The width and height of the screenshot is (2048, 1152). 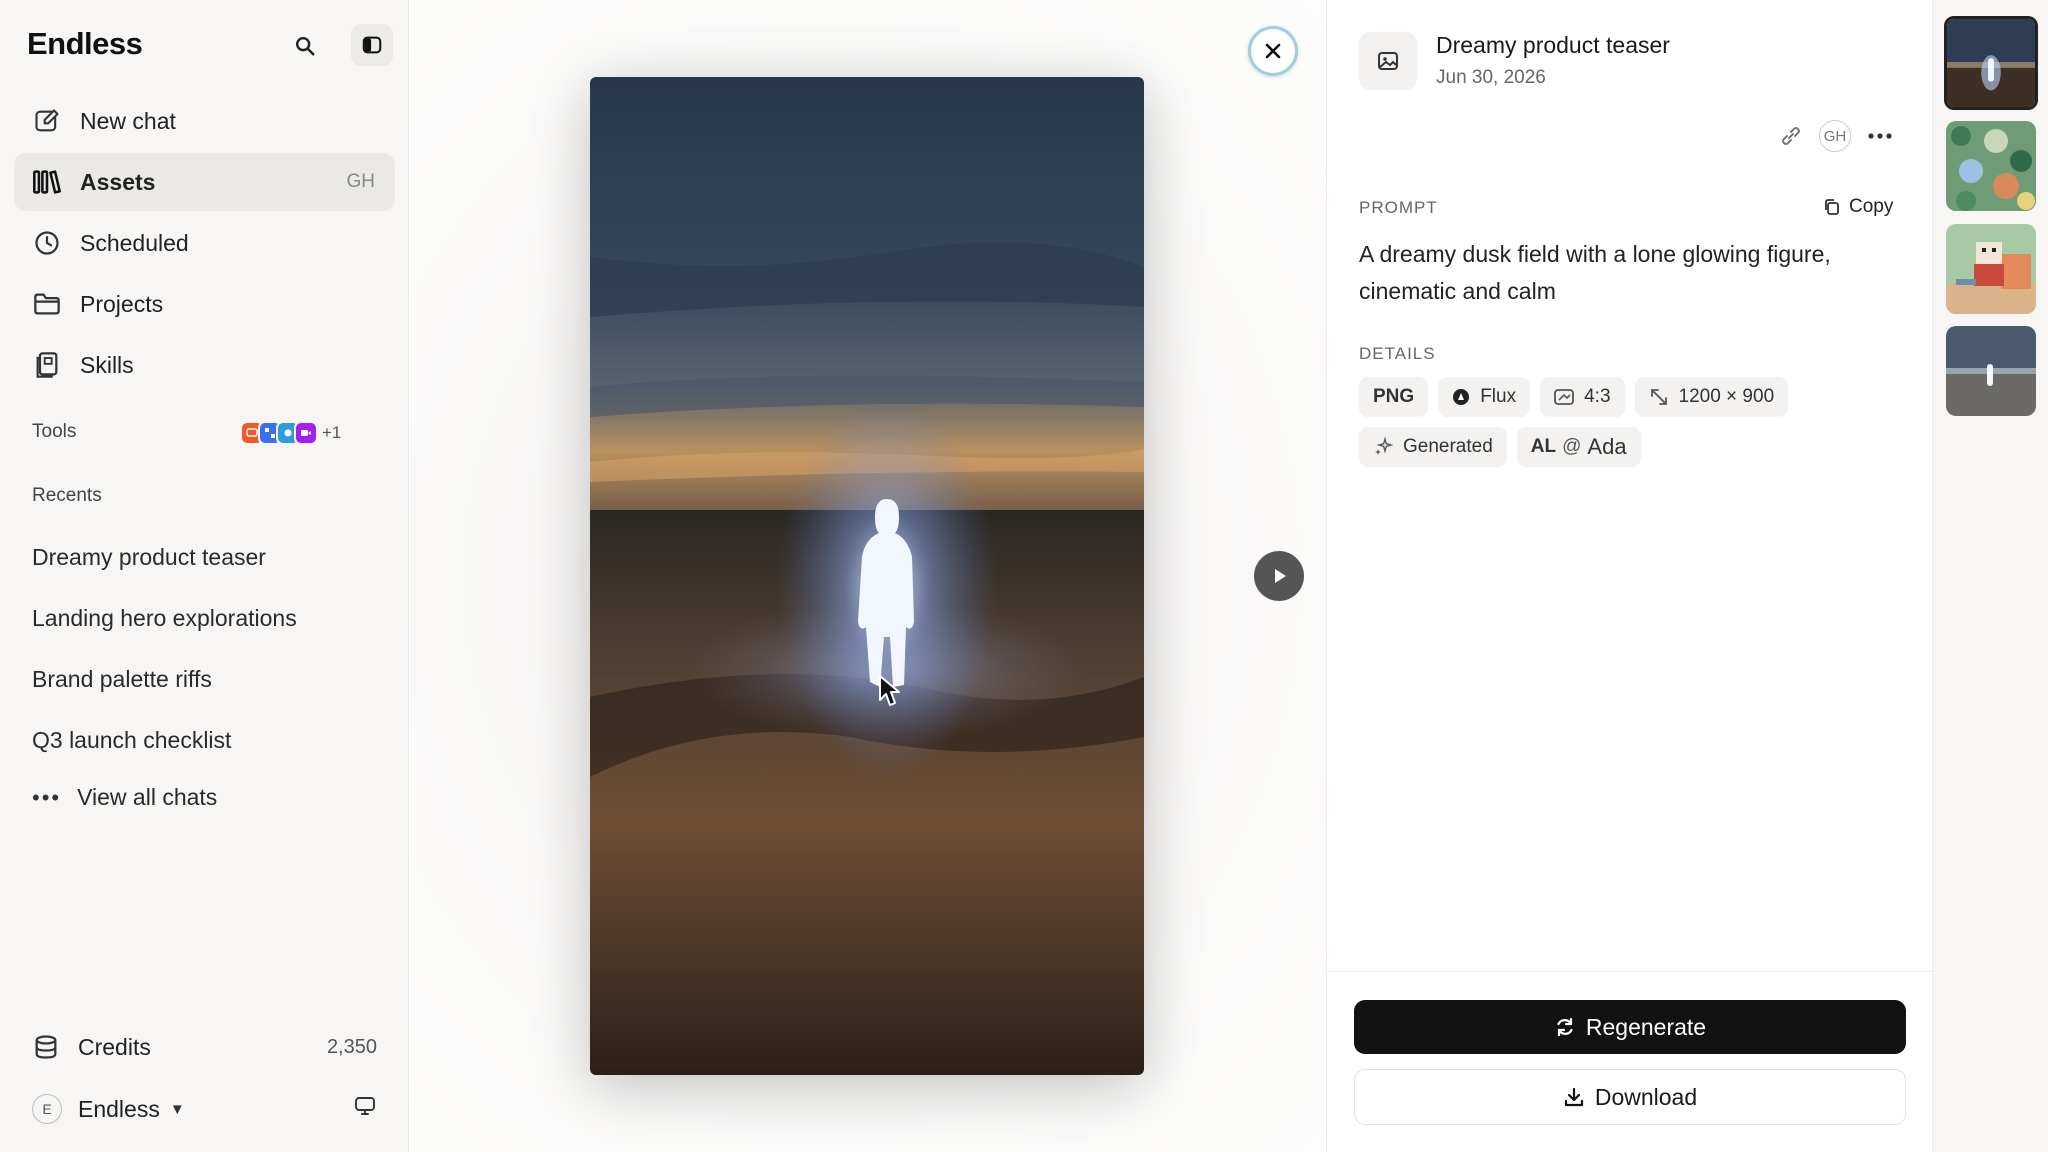 I want to click on copy-prompt-button: Copy, so click(x=1858, y=207).